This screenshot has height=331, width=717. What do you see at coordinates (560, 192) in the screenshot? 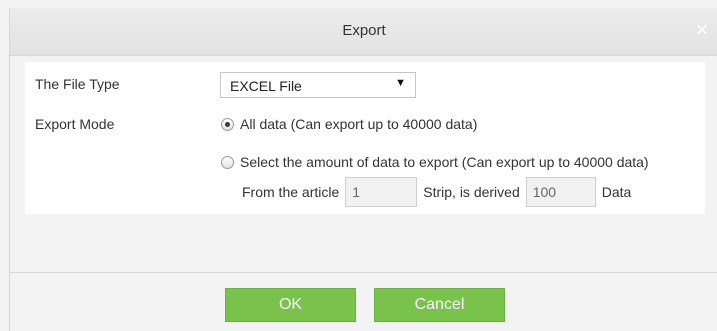
I see `count-input` at bounding box center [560, 192].